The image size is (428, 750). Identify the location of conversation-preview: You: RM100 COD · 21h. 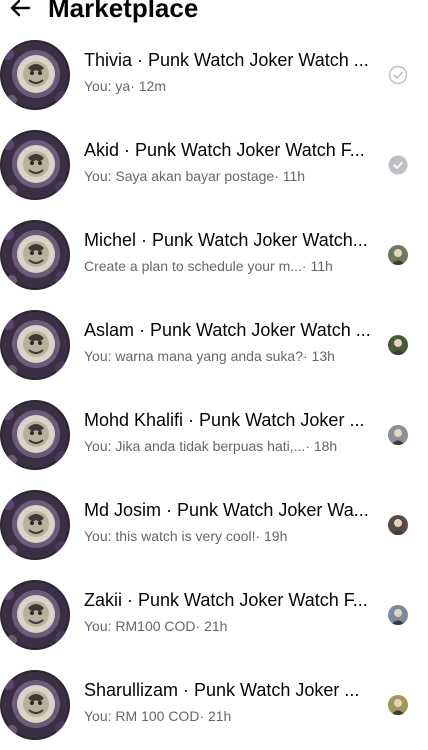
(230, 626).